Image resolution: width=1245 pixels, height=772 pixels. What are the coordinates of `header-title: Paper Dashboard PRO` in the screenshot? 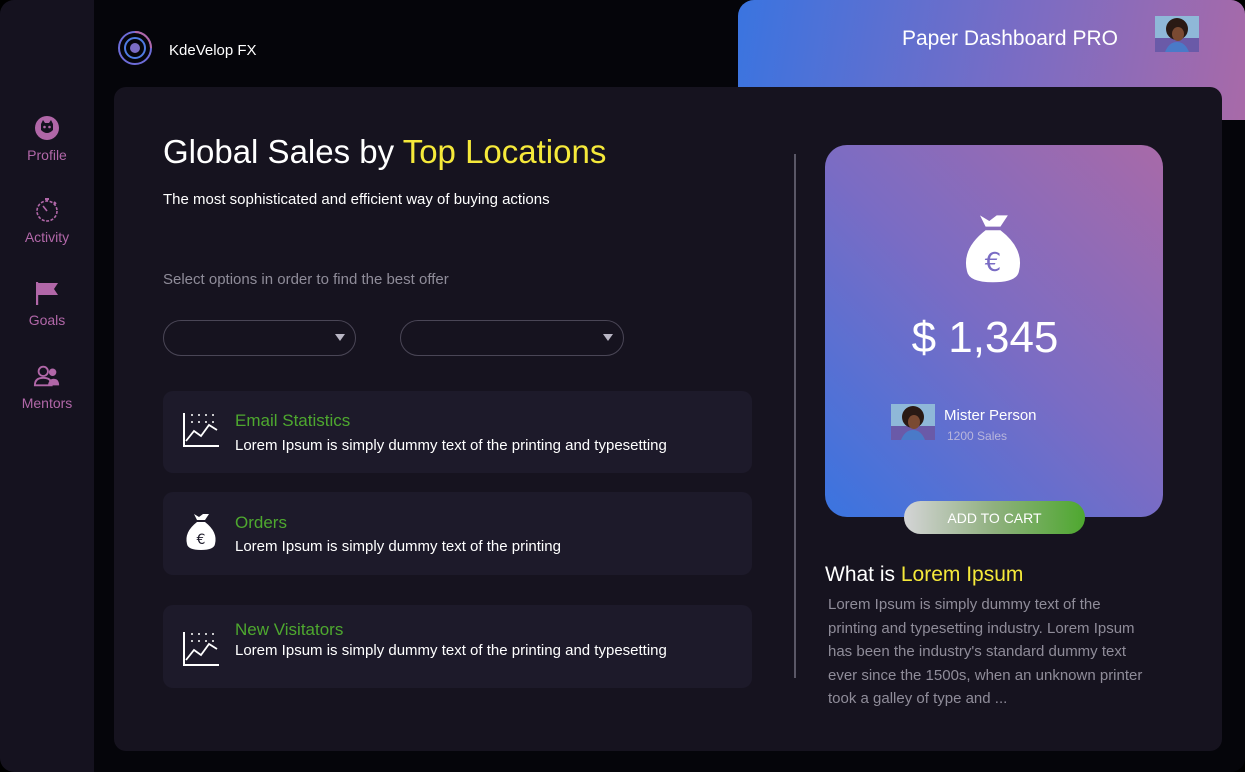 It's located at (1010, 38).